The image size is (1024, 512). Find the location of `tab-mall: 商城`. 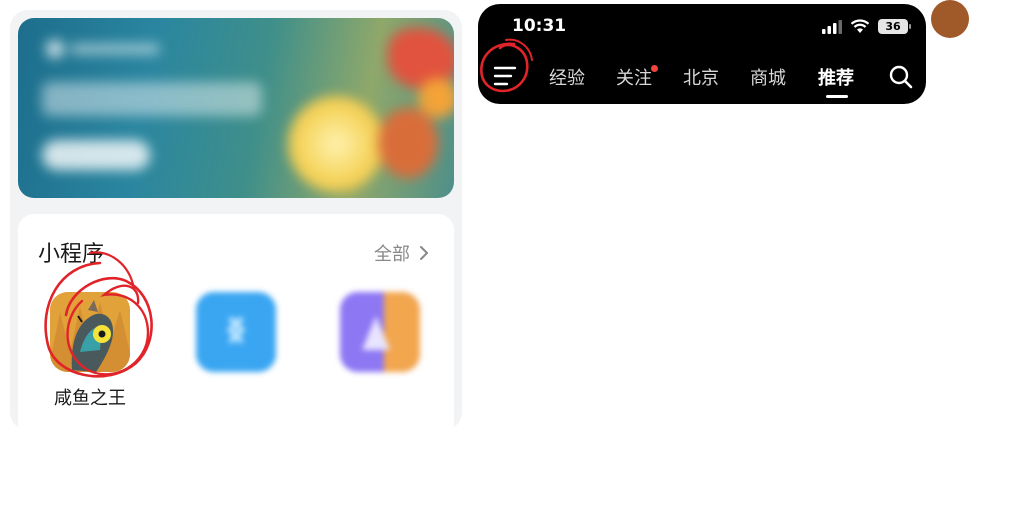

tab-mall: 商城 is located at coordinates (768, 77).